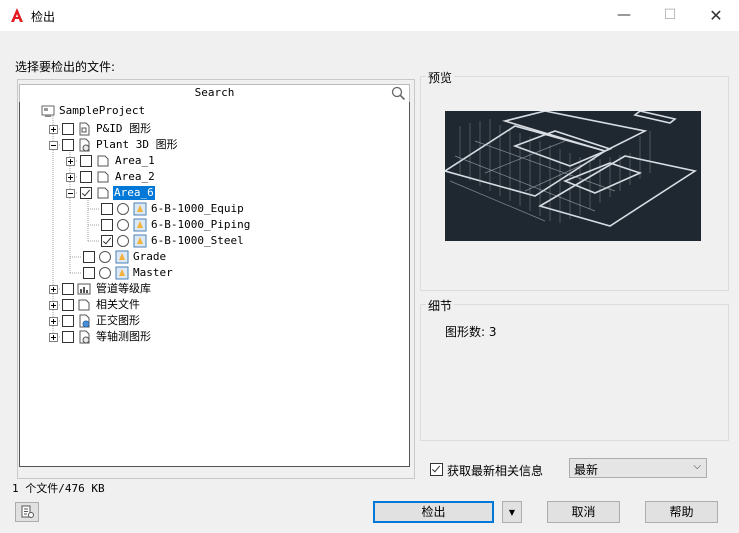  What do you see at coordinates (471, 332) in the screenshot?
I see `drawing-count: 图形数: 3` at bounding box center [471, 332].